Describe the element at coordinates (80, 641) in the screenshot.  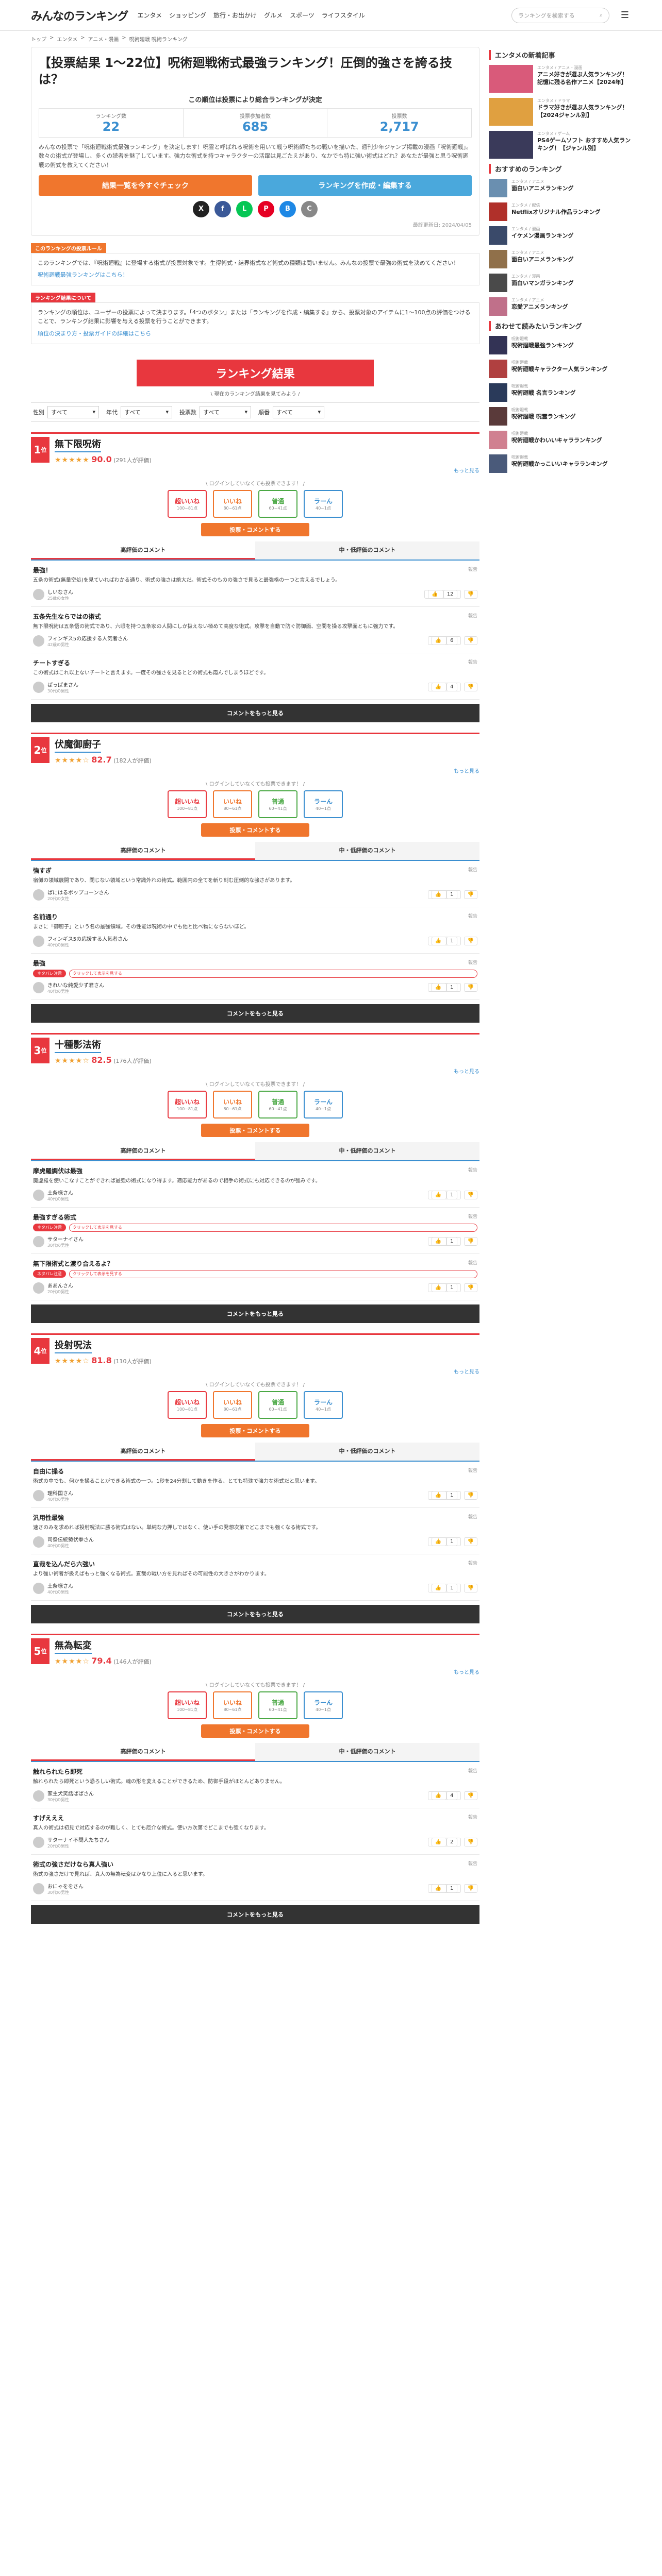
I see `comment-user: フィンギス5の応援する人気者さん 42歳の男性` at that location.